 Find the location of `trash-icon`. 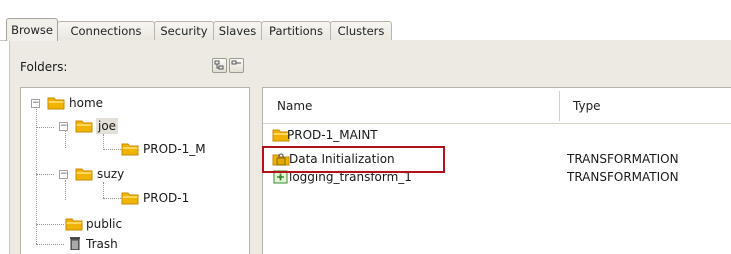

trash-icon is located at coordinates (75, 243).